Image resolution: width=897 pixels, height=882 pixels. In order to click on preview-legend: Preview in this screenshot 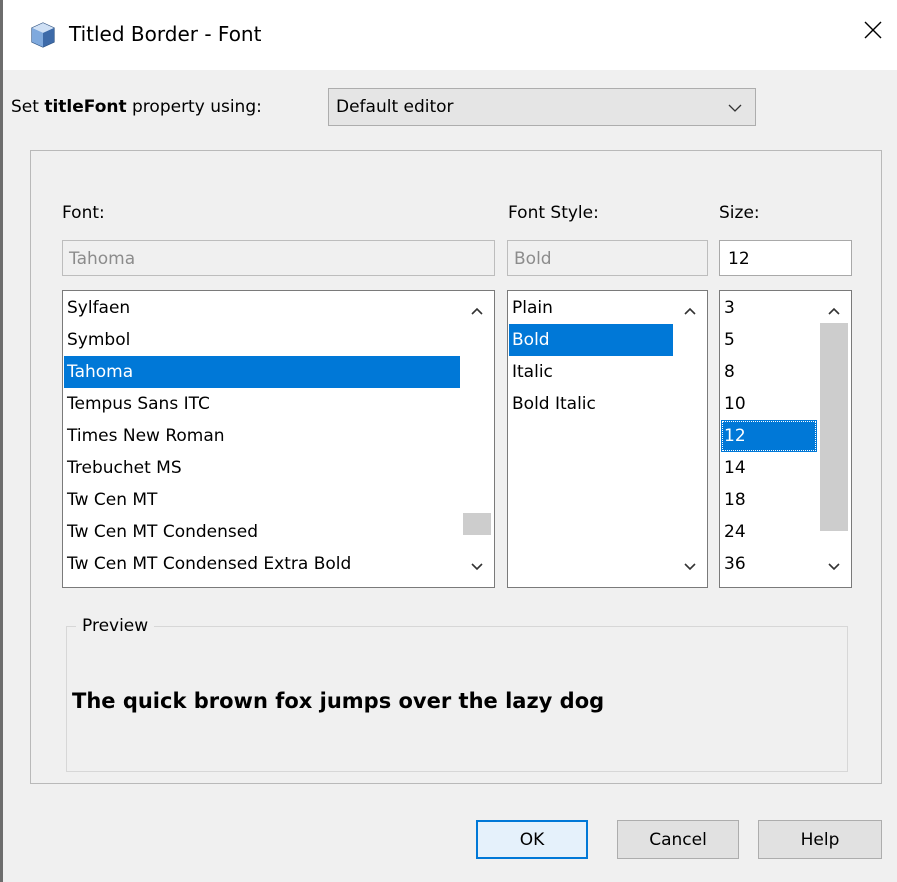, I will do `click(115, 626)`.